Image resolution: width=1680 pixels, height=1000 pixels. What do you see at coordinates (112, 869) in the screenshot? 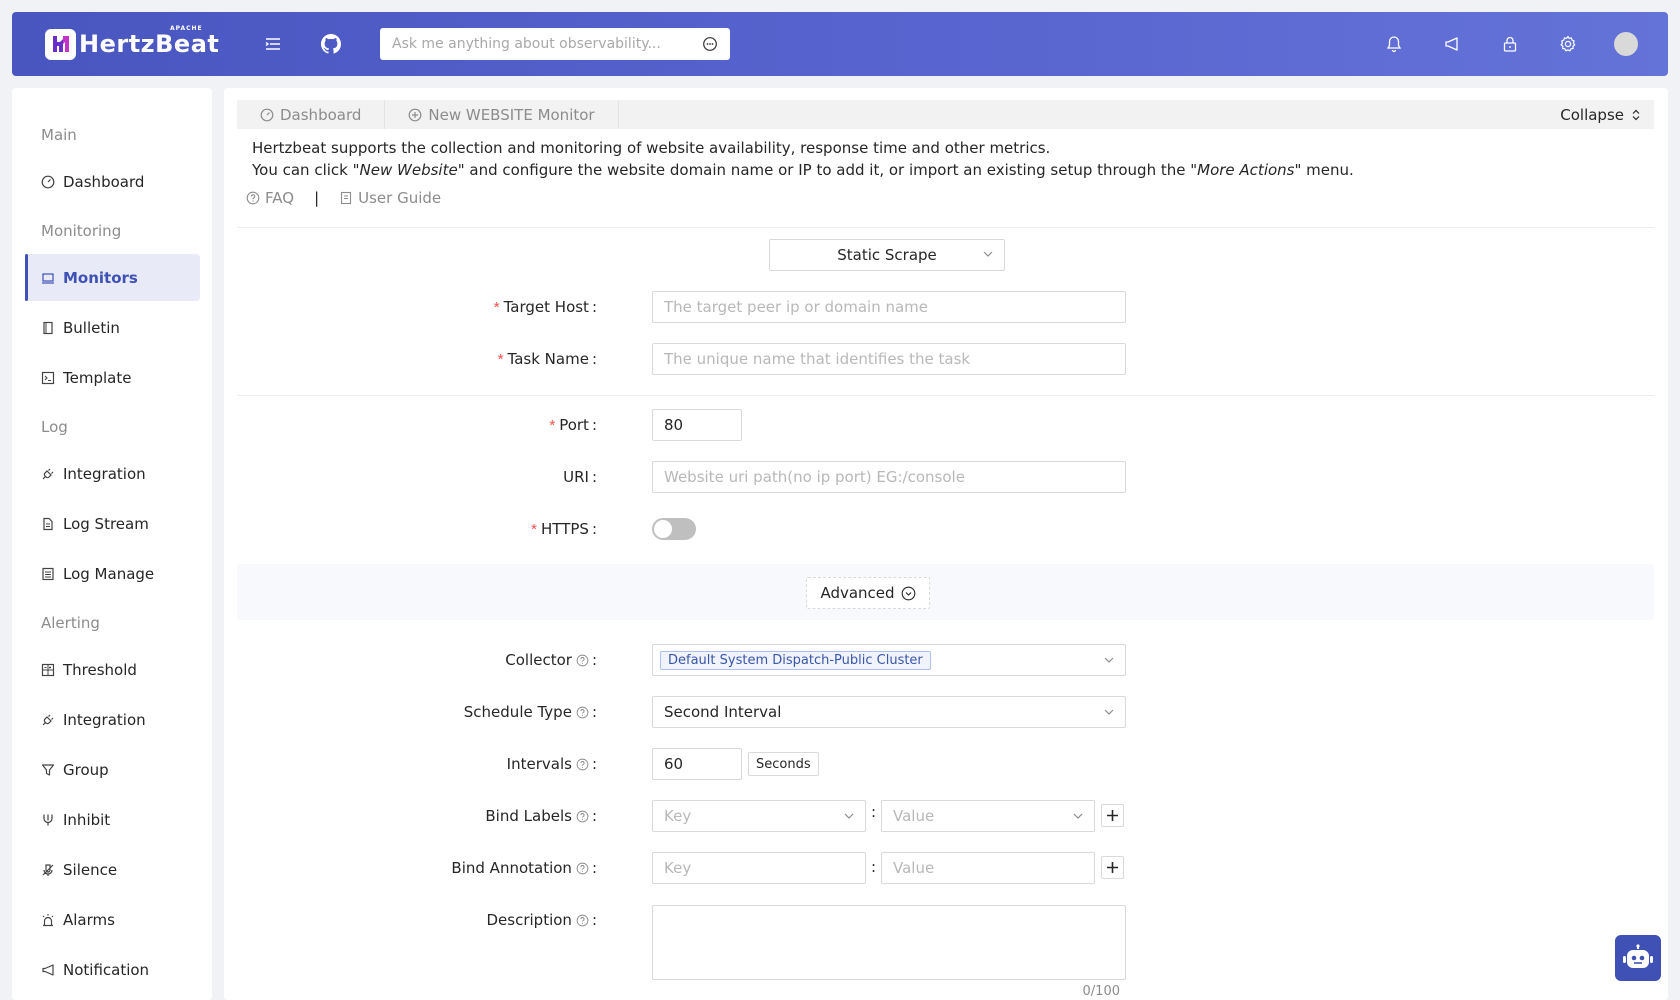
I see `sidebar-item-silence: Silence` at bounding box center [112, 869].